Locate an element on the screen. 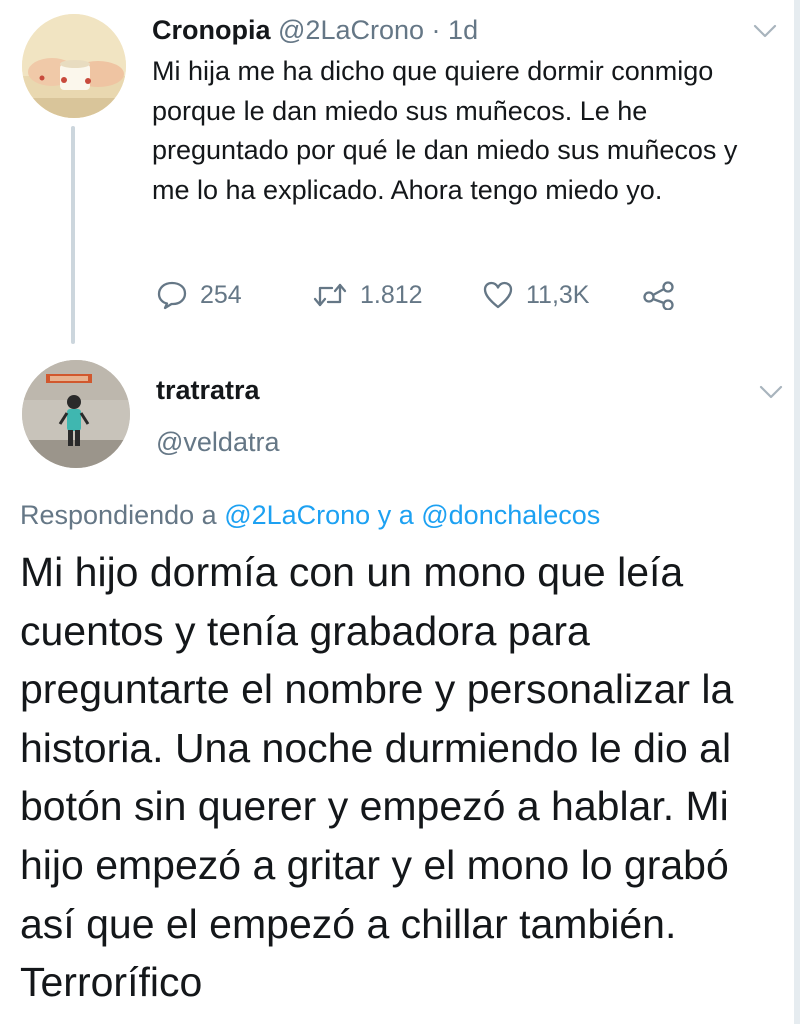 Image resolution: width=800 pixels, height=1024 pixels. retweet-count: 1.812 is located at coordinates (391, 294).